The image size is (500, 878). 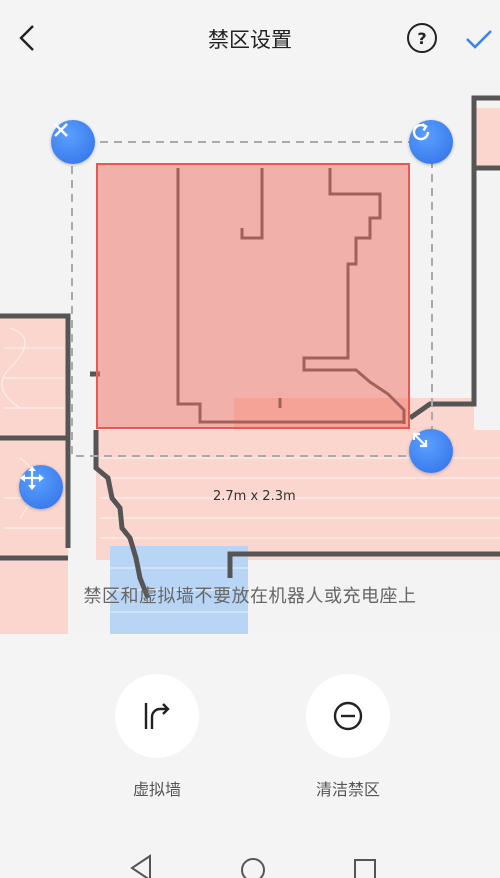 I want to click on close-icon, so click(x=61, y=130).